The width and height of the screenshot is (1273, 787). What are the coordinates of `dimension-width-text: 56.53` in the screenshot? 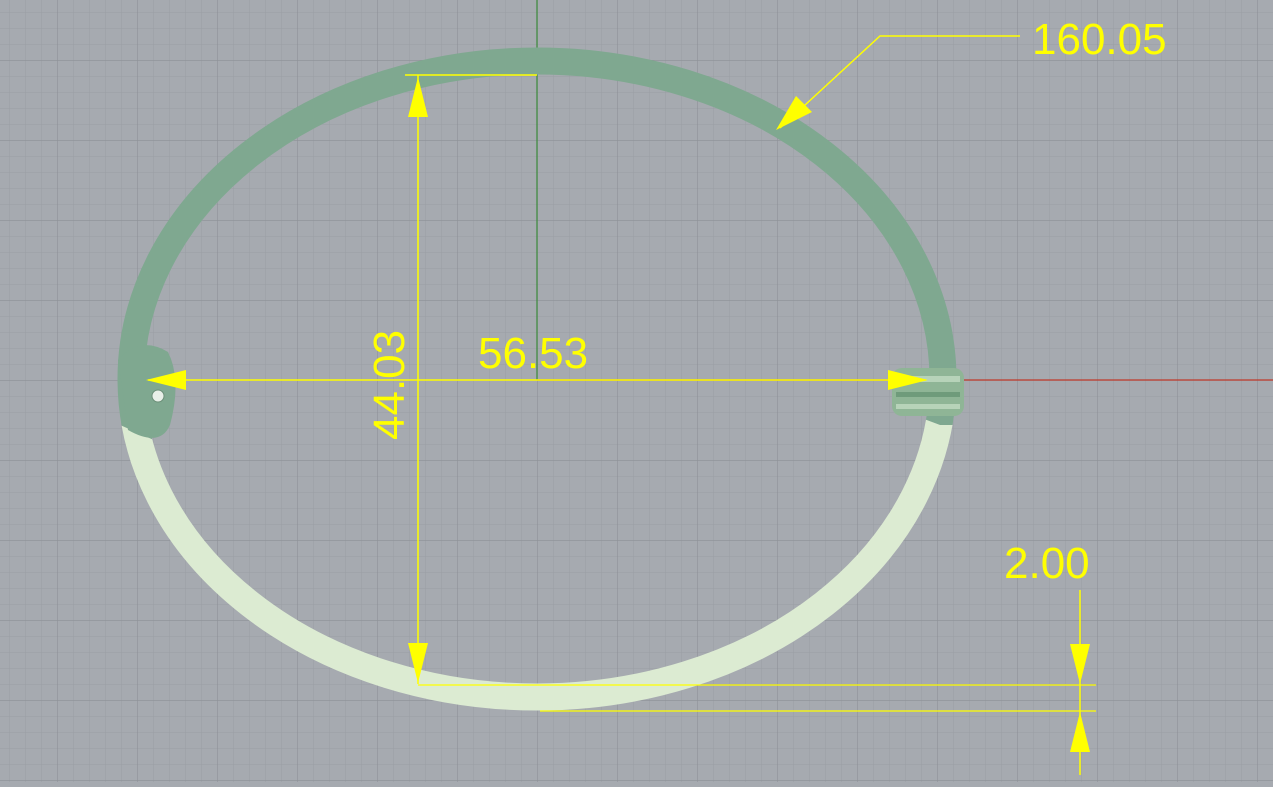 It's located at (533, 353).